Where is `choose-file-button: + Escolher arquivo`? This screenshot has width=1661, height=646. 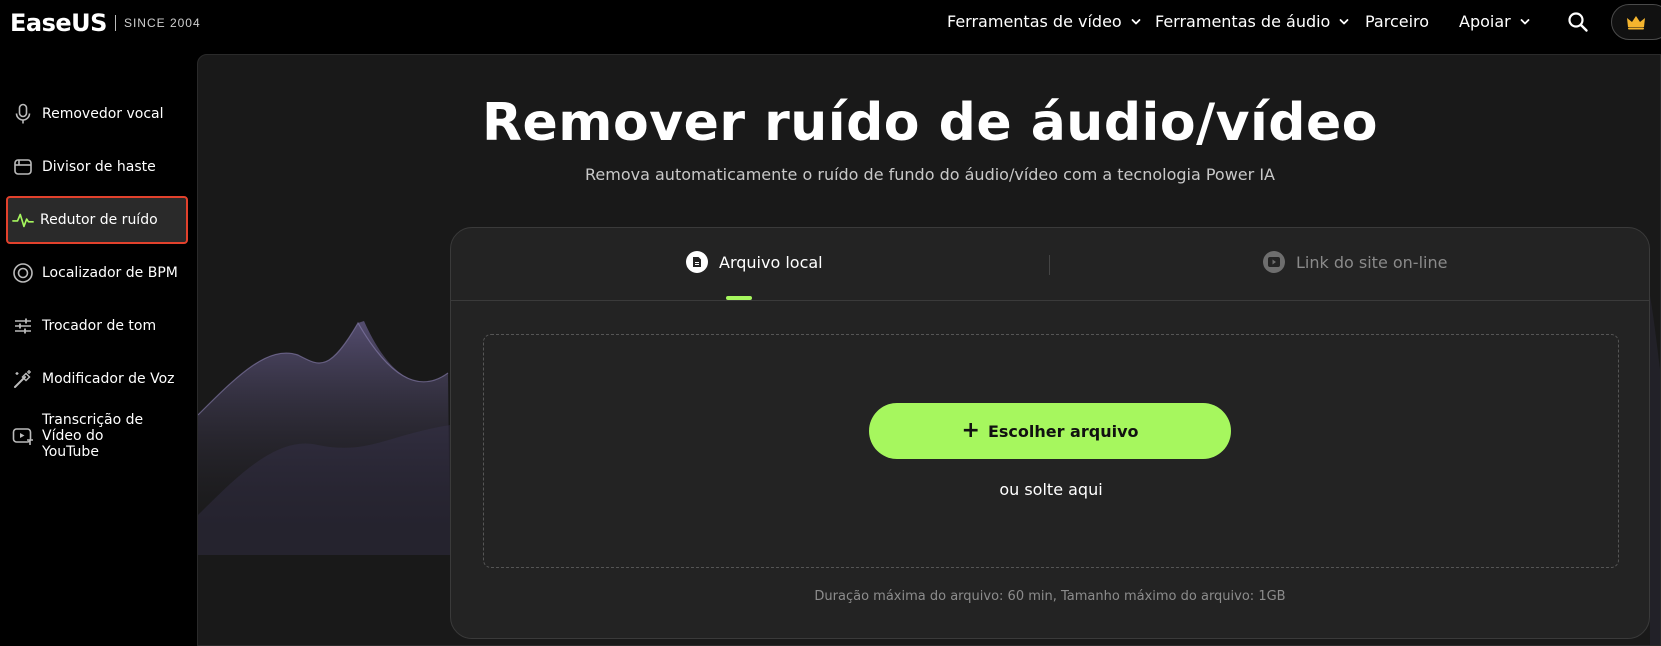 choose-file-button: + Escolher arquivo is located at coordinates (1050, 431).